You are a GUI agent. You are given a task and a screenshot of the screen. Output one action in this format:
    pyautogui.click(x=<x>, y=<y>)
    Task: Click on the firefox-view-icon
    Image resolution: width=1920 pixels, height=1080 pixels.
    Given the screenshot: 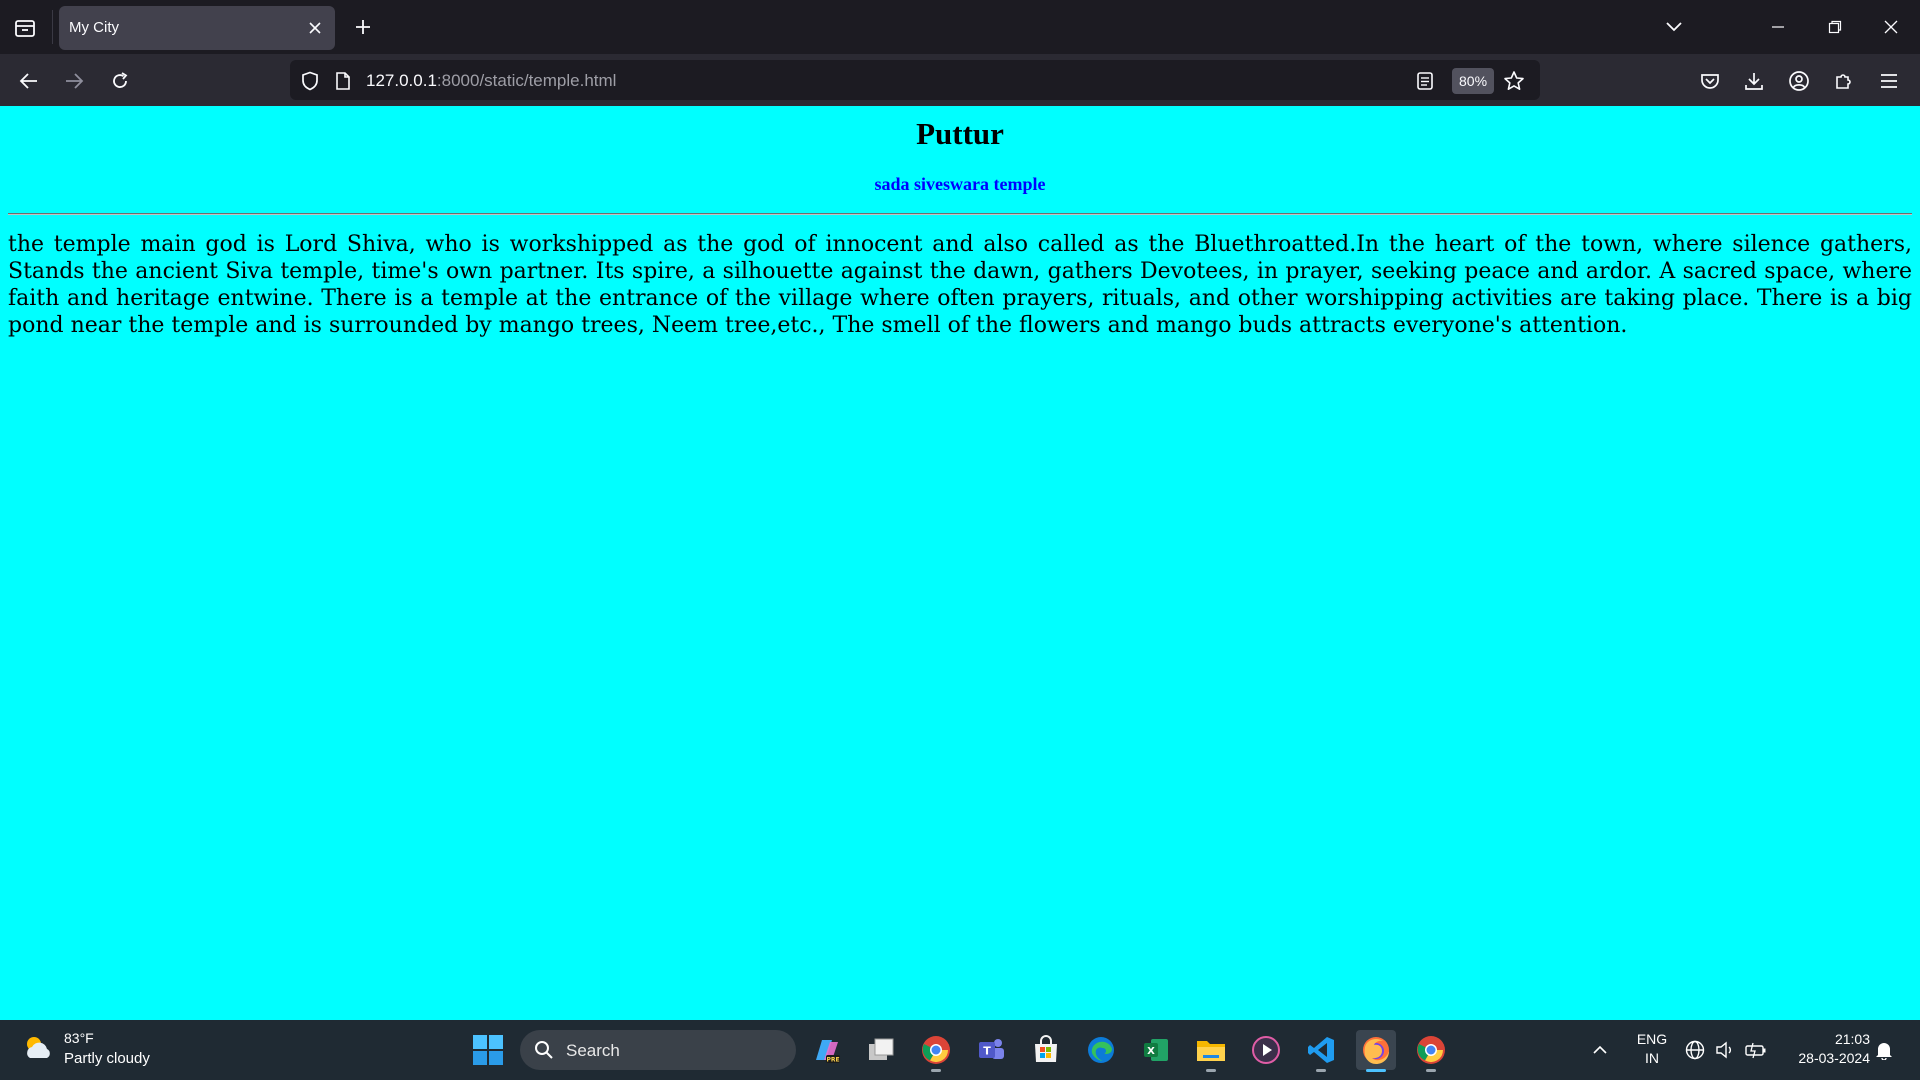 What is the action you would take?
    pyautogui.click(x=25, y=28)
    